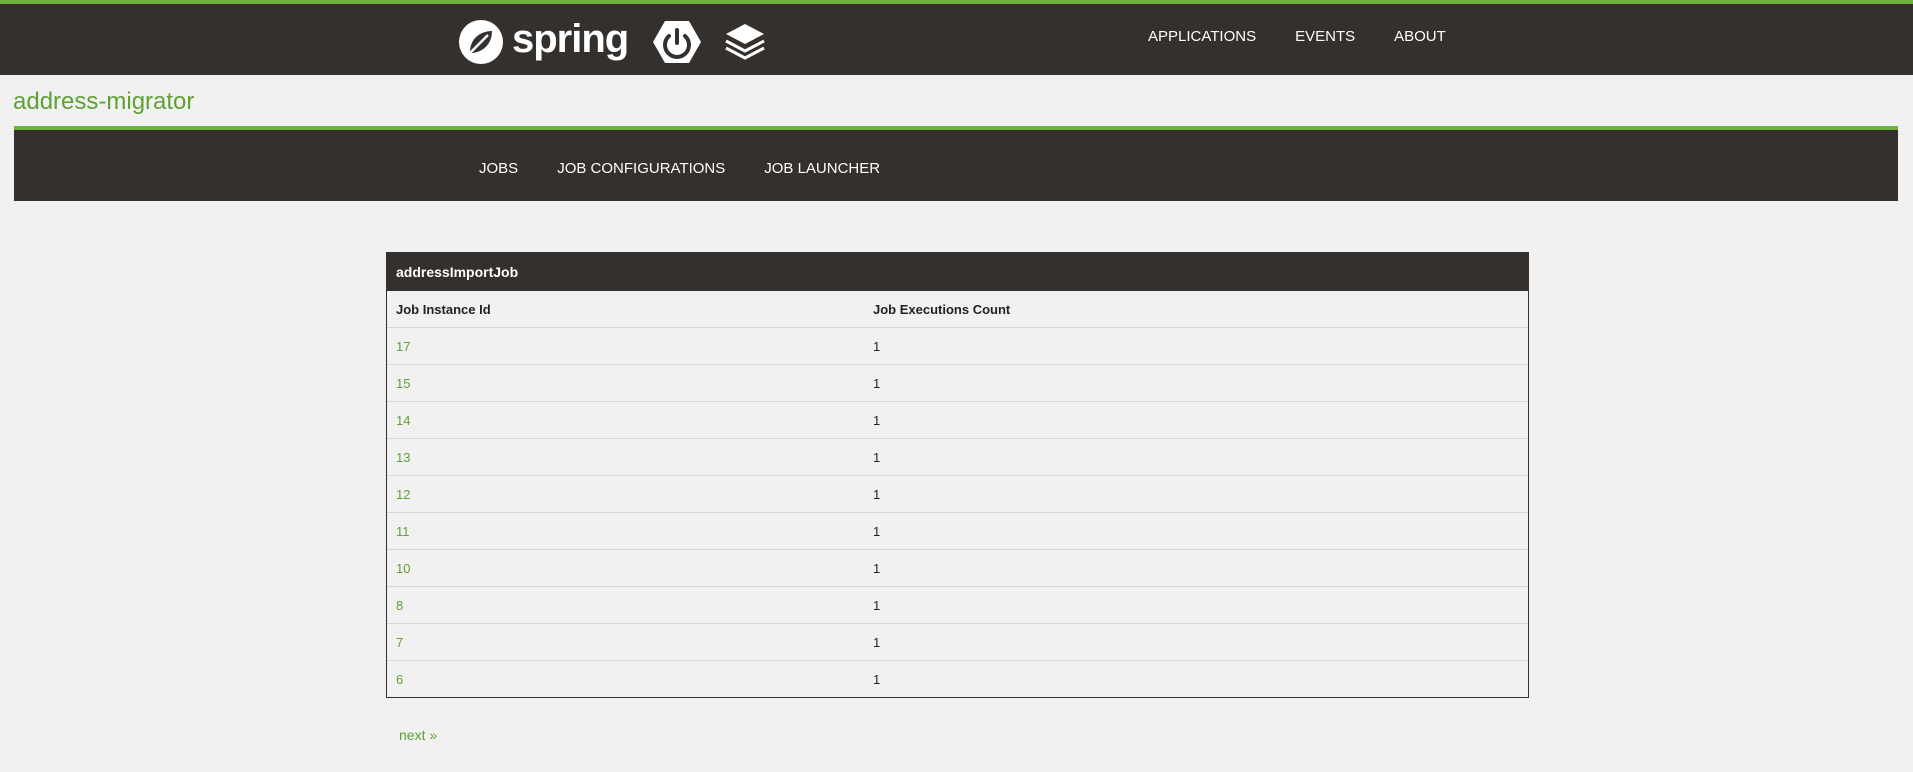 The width and height of the screenshot is (1913, 772). What do you see at coordinates (403, 531) in the screenshot?
I see `job-instance-id-link: 11` at bounding box center [403, 531].